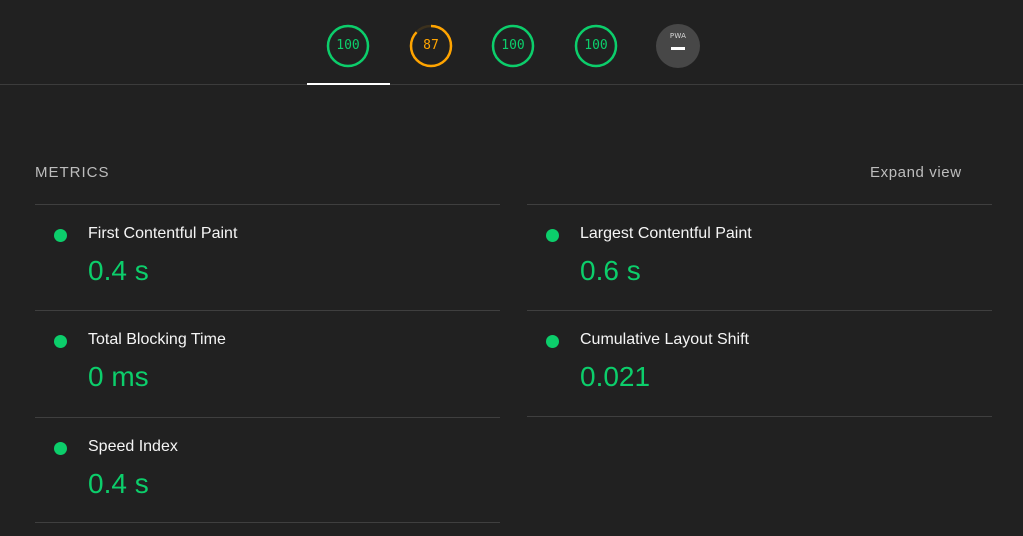 This screenshot has height=536, width=1023. What do you see at coordinates (267, 470) in the screenshot?
I see `metric-speed-index: Speed Index 0.4 s` at bounding box center [267, 470].